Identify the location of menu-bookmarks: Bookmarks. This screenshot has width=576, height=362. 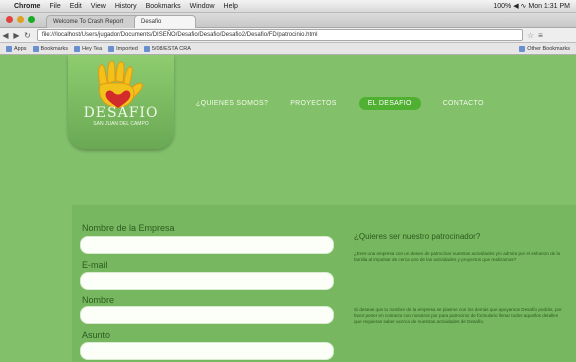
(163, 6).